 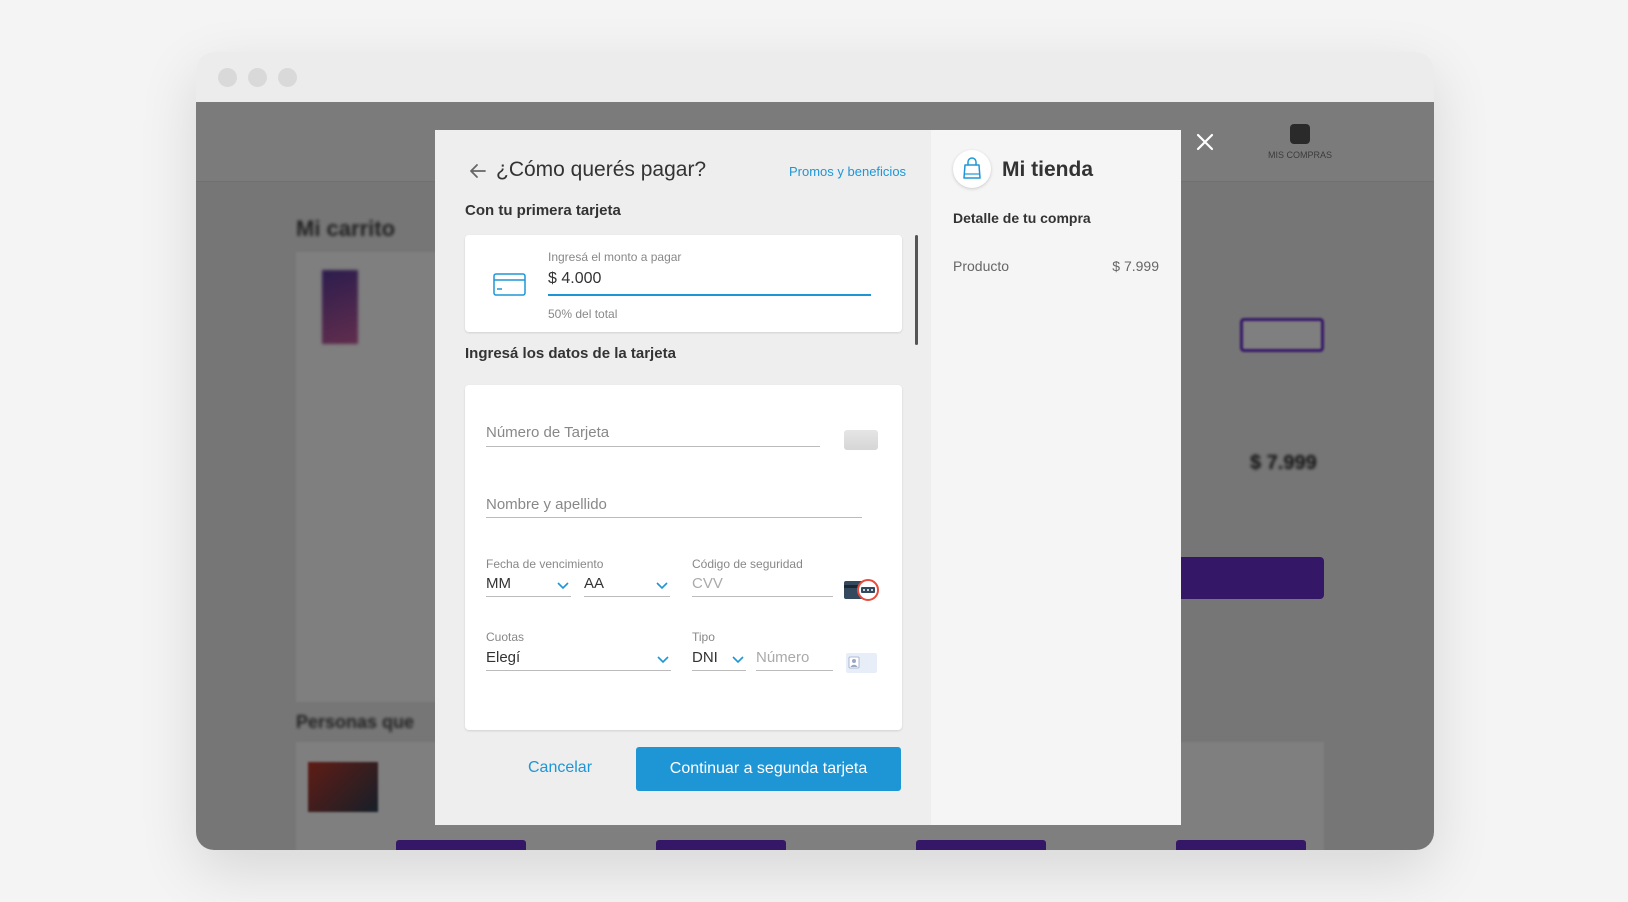 What do you see at coordinates (747, 564) in the screenshot?
I see `security-code-label: Código de seguridad` at bounding box center [747, 564].